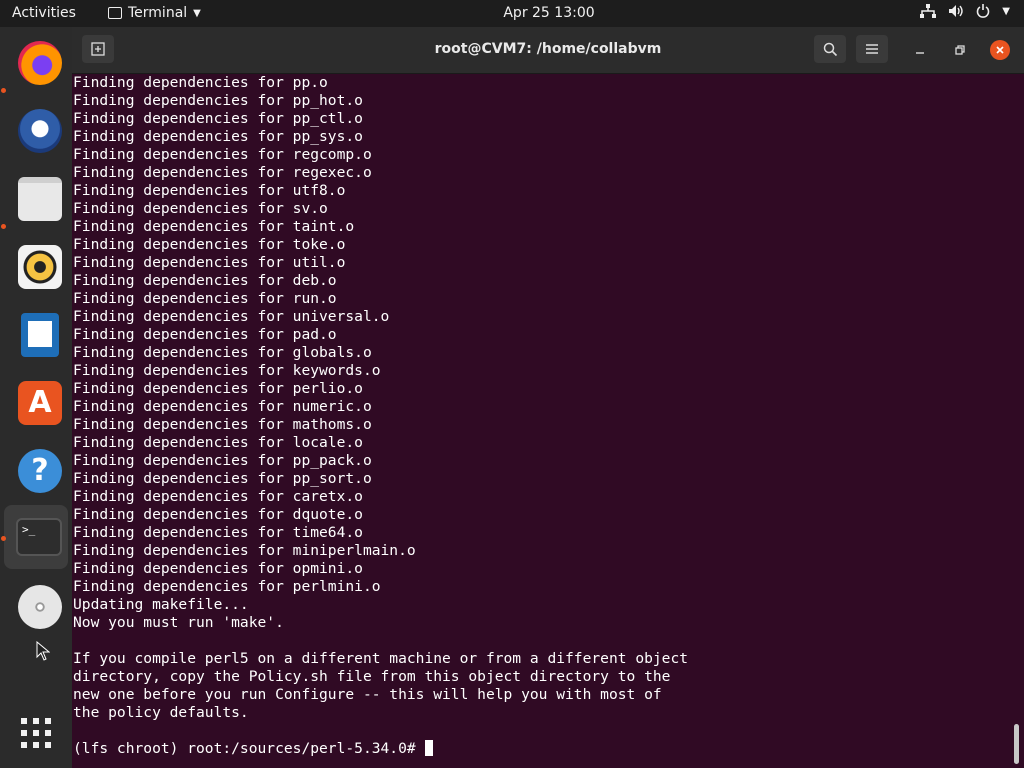 Image resolution: width=1024 pixels, height=768 pixels. What do you see at coordinates (205, 280) in the screenshot?
I see `terminal-line: Finding dependencies for deb.o` at bounding box center [205, 280].